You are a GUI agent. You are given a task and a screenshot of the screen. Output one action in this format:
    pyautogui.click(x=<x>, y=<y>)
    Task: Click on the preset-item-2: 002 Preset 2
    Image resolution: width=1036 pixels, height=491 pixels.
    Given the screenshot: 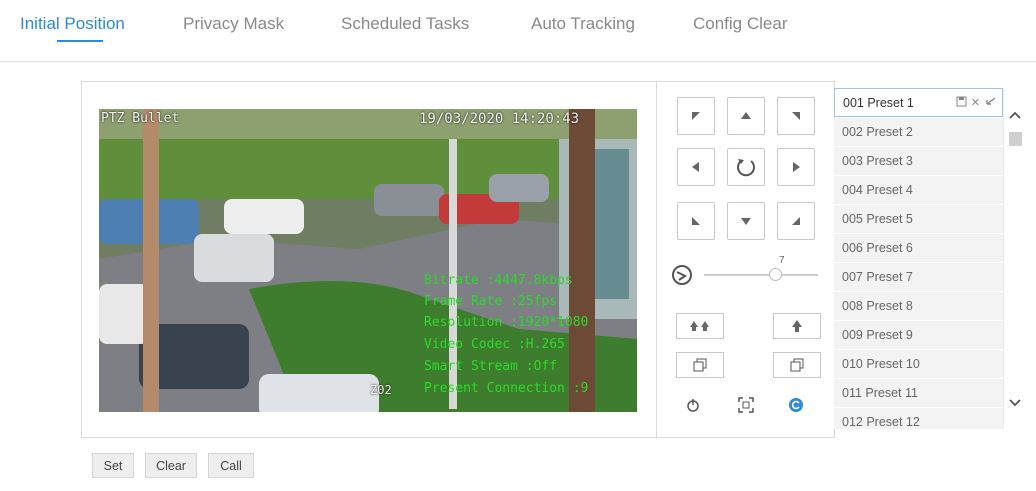 What is the action you would take?
    pyautogui.click(x=918, y=132)
    